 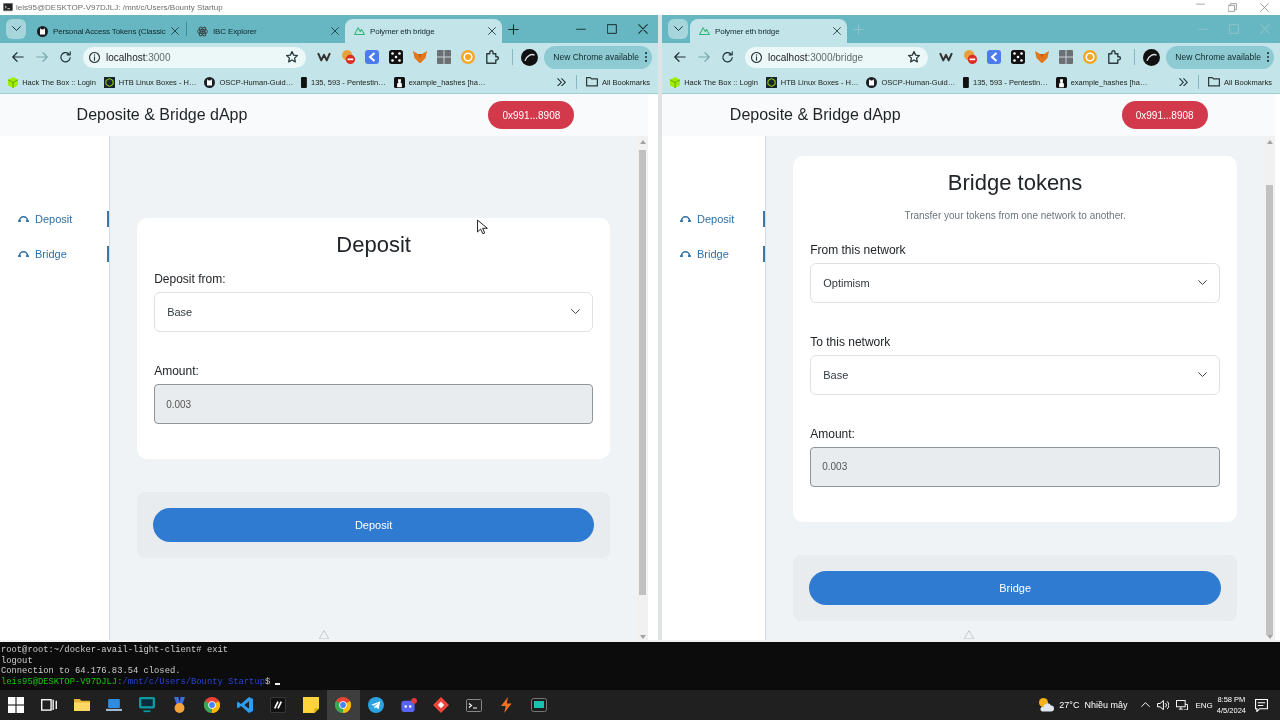 I want to click on folder-icon, so click(x=1214, y=82).